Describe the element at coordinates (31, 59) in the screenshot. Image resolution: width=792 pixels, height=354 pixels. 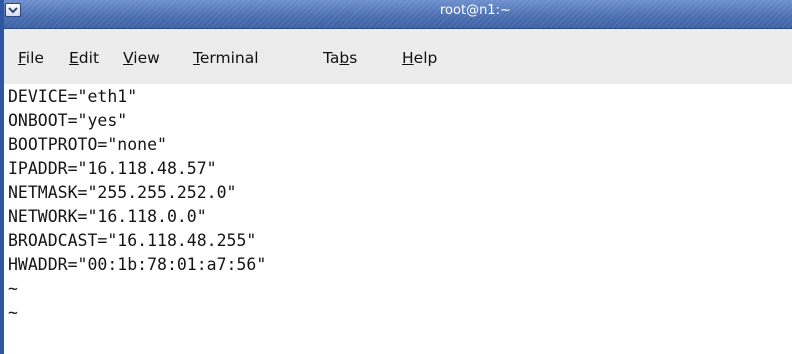
I see `menu-file: File` at that location.